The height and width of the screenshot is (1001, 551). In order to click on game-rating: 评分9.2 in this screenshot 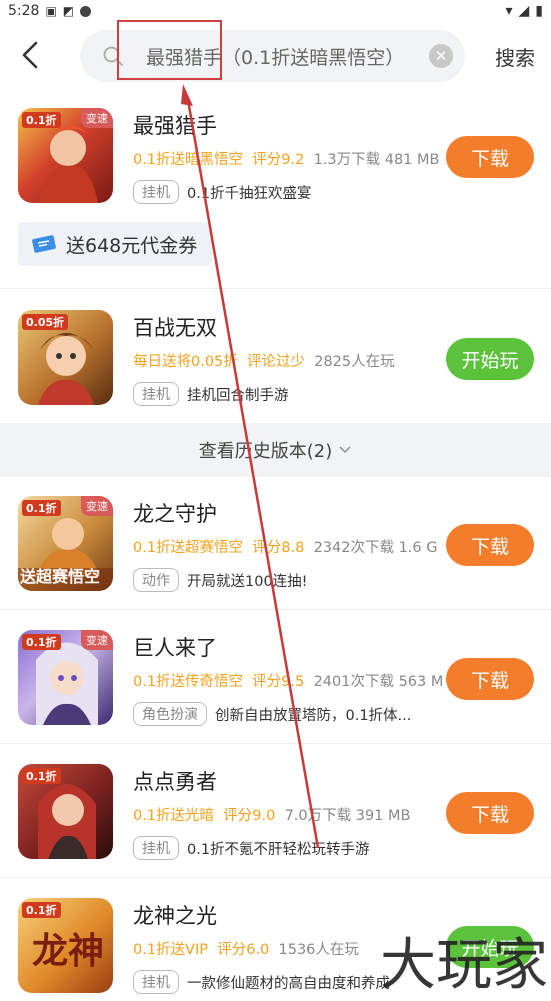, I will do `click(278, 160)`.